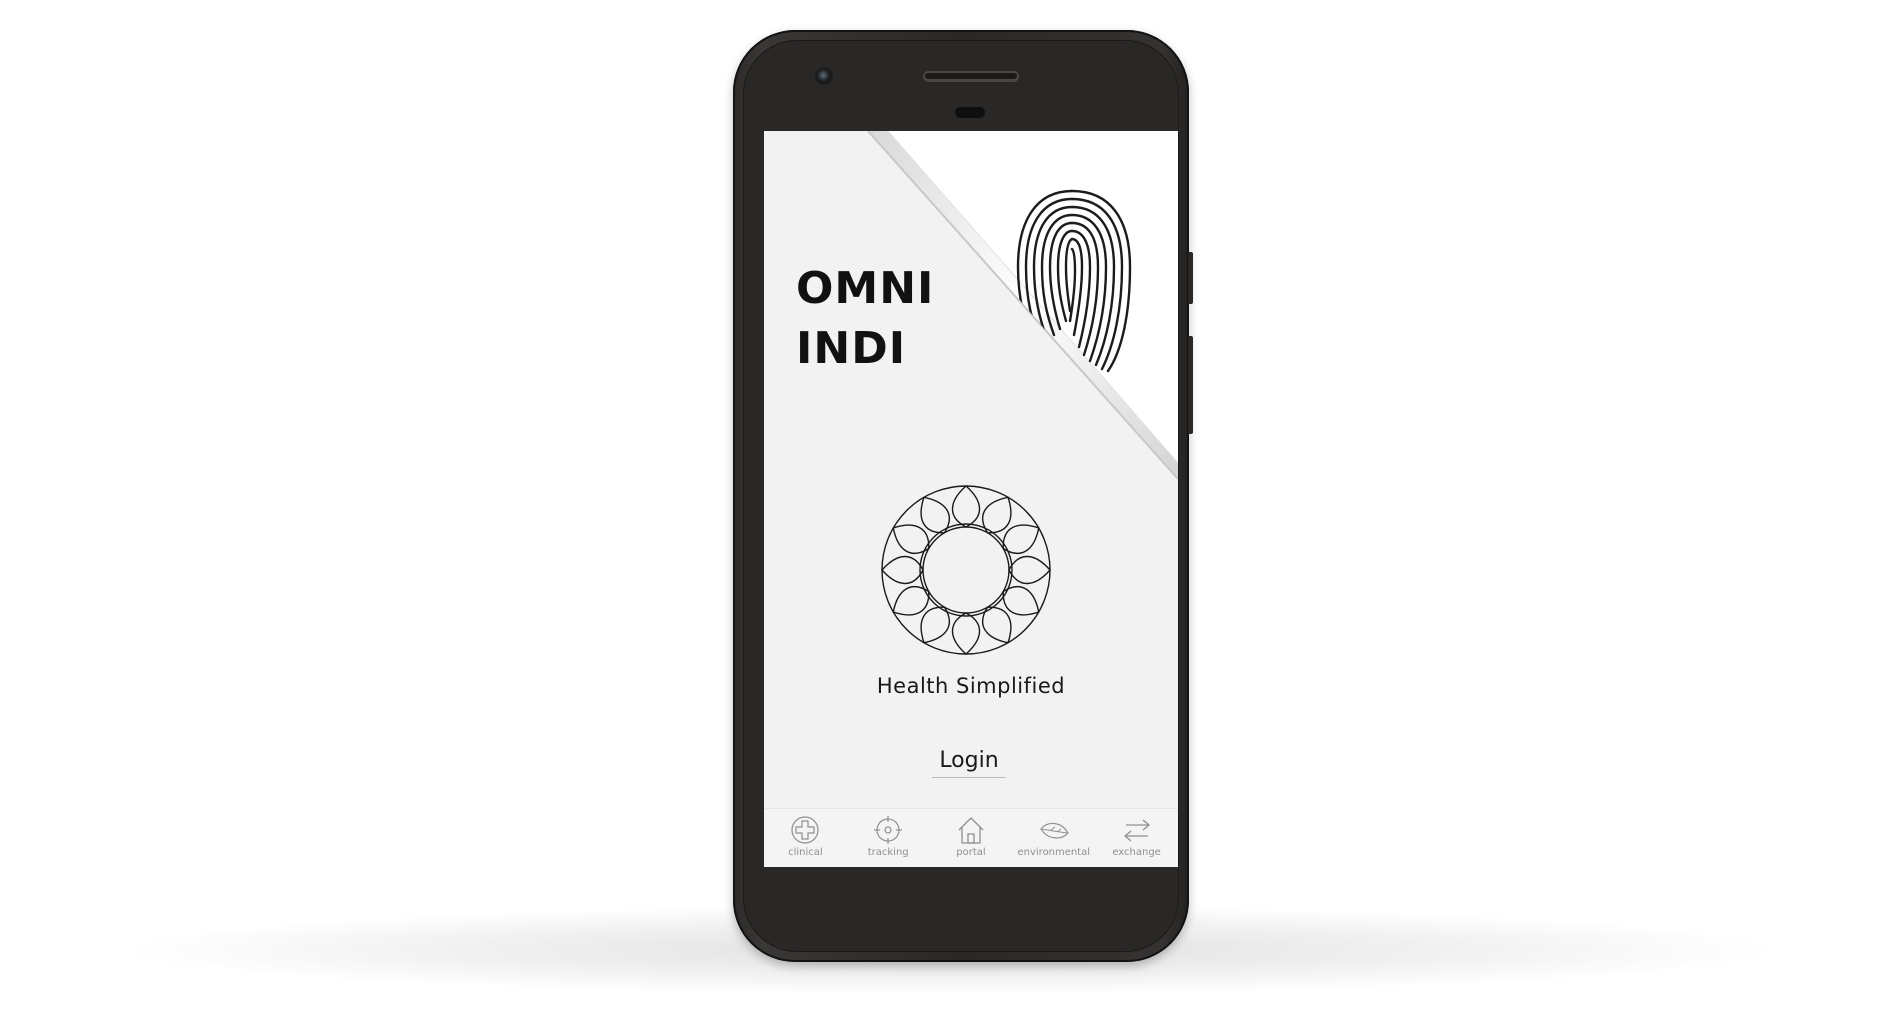  I want to click on swap-arrows-icon, so click(1136, 830).